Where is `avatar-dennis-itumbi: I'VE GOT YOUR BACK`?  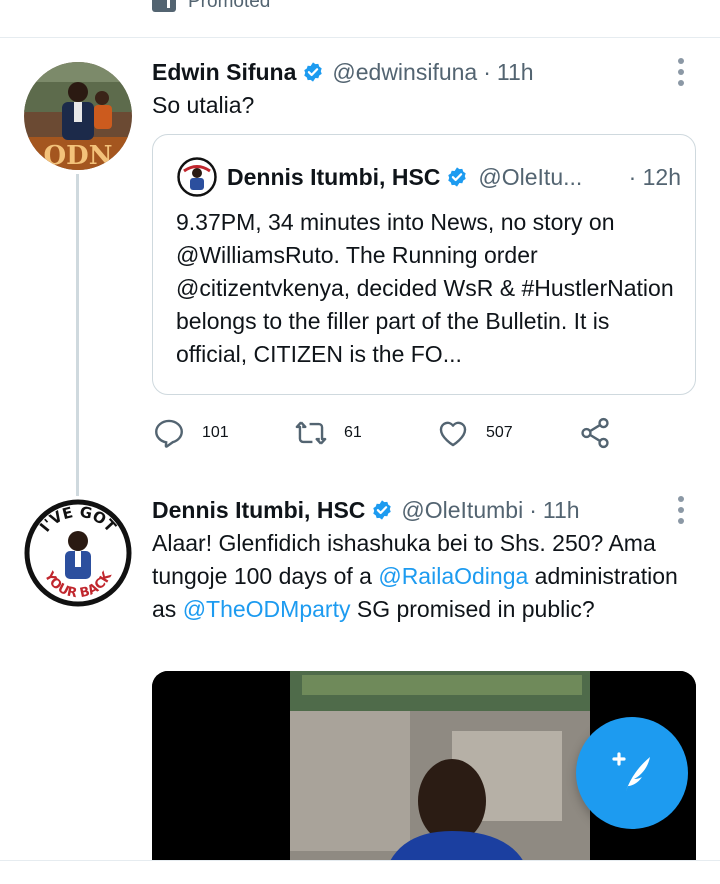 avatar-dennis-itumbi: I'VE GOT YOUR BACK is located at coordinates (78, 553).